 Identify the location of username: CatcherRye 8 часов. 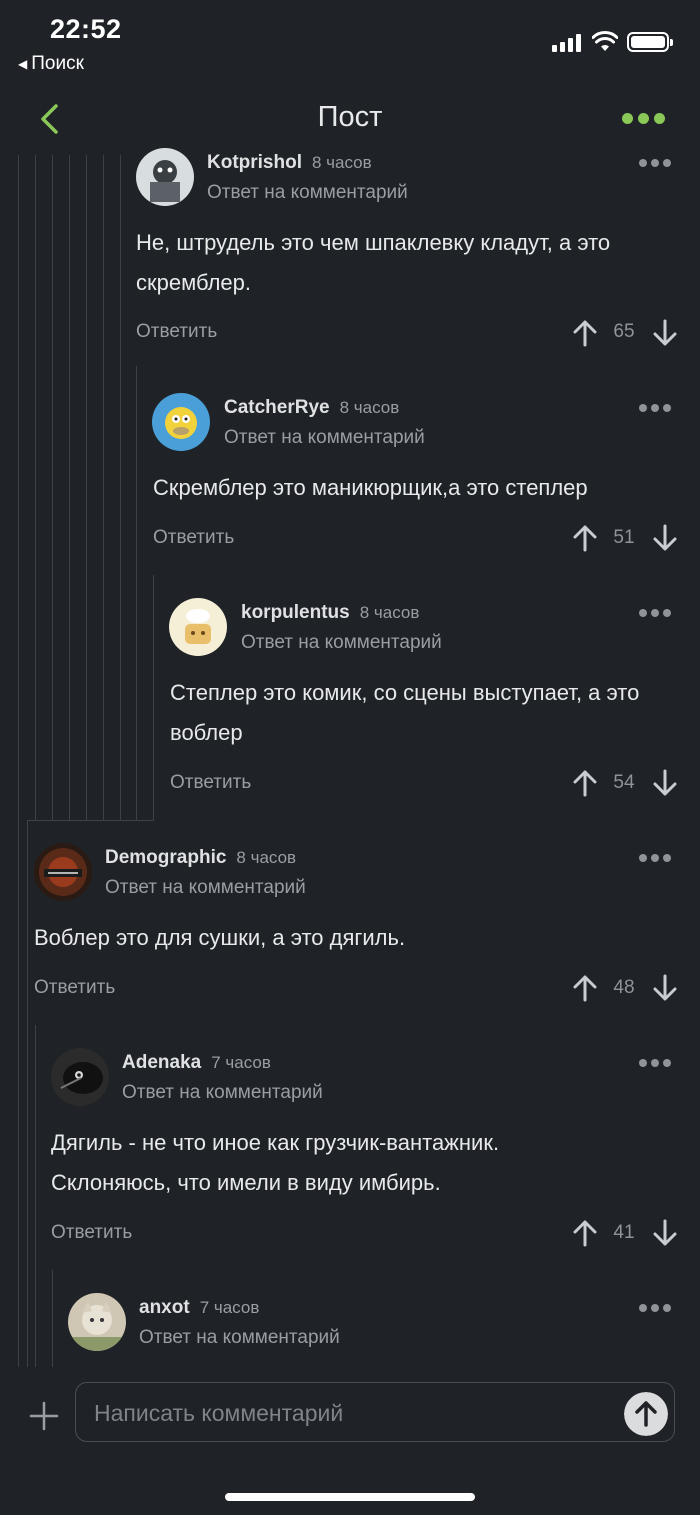
(311, 408).